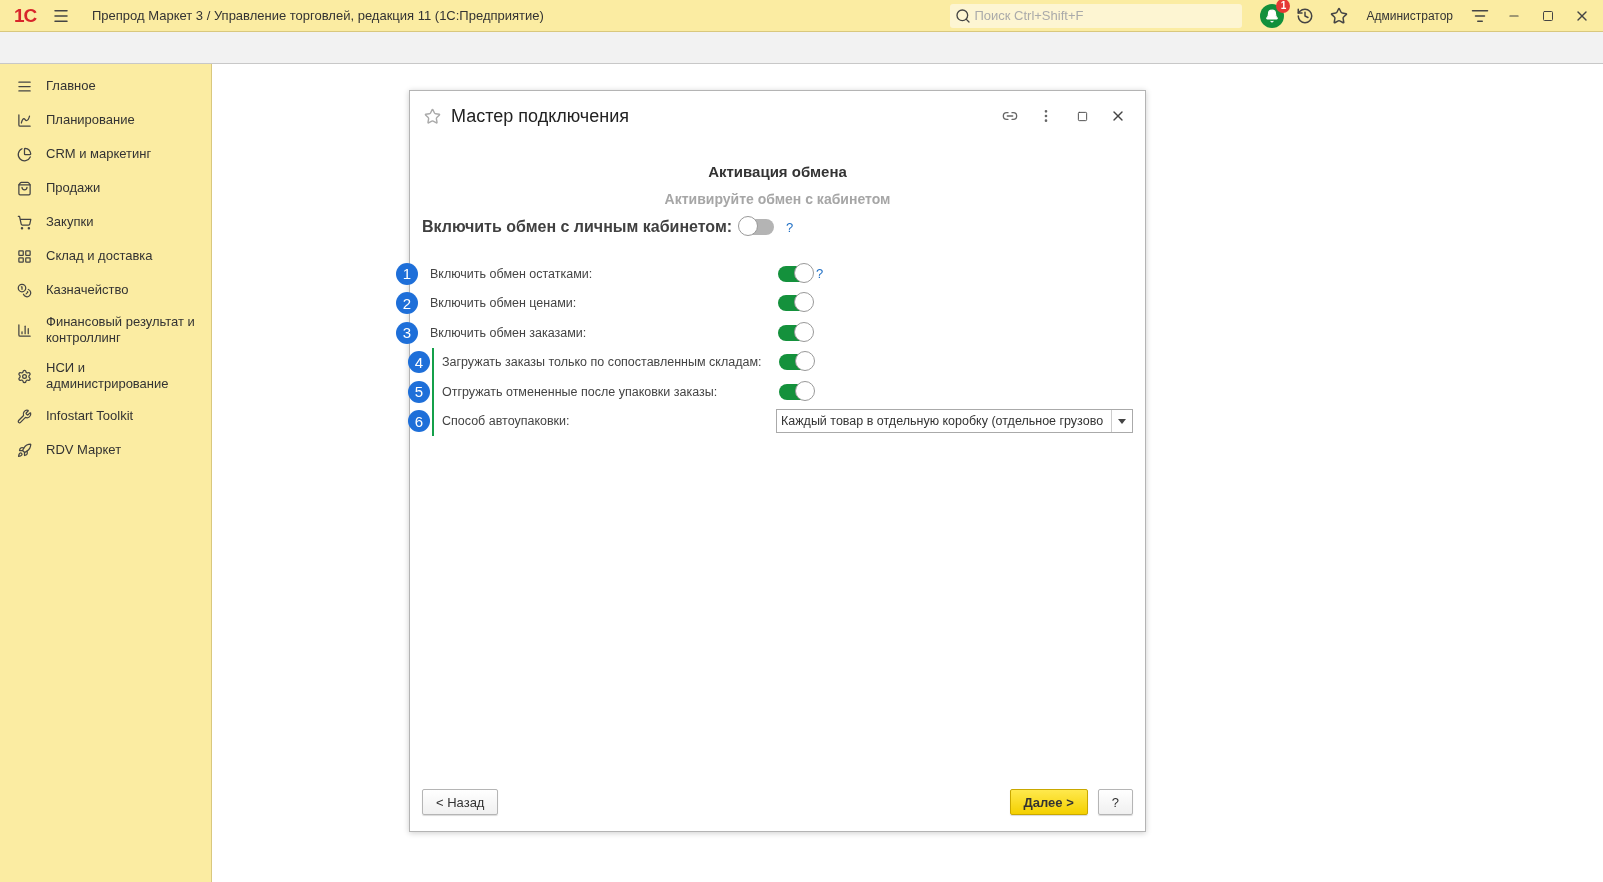  I want to click on grid-icon, so click(24, 256).